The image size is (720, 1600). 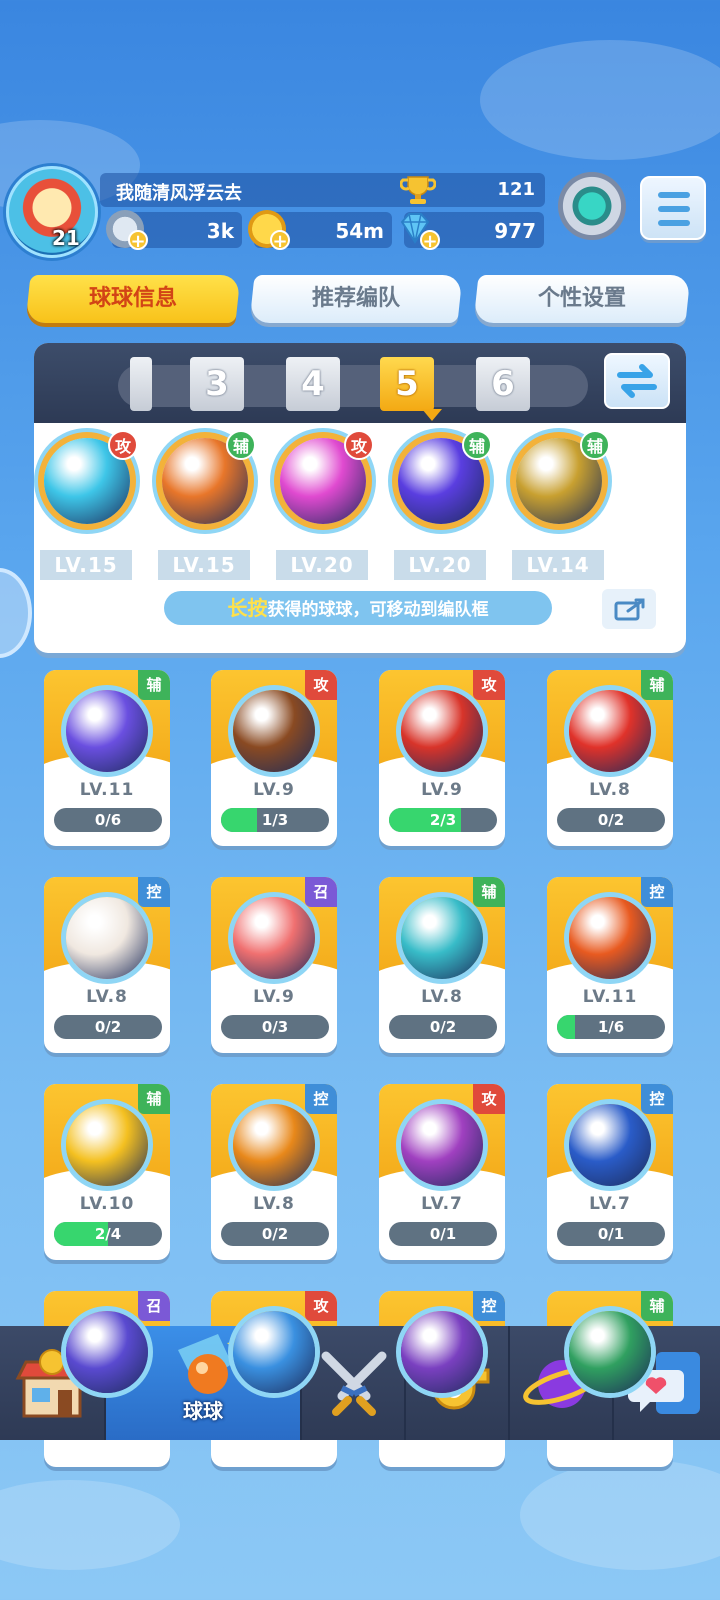 I want to click on tab-ball-info: 球球信息, so click(x=133, y=299).